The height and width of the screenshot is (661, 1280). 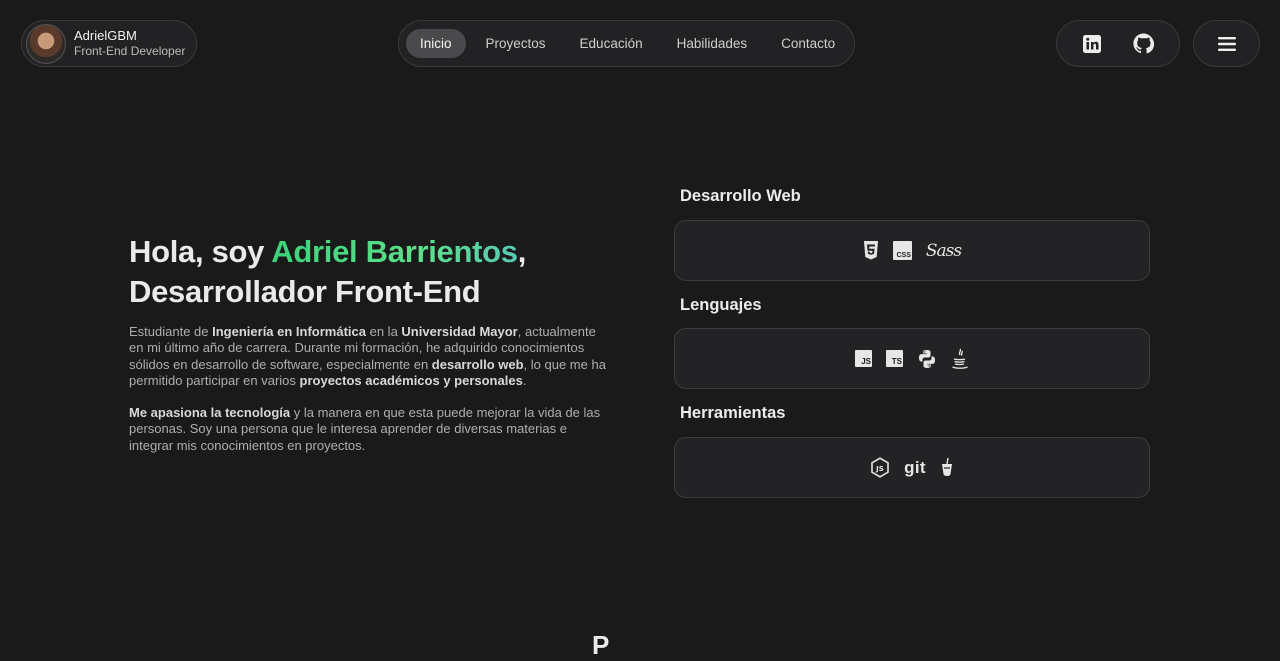 What do you see at coordinates (1118, 43) in the screenshot?
I see `social-links` at bounding box center [1118, 43].